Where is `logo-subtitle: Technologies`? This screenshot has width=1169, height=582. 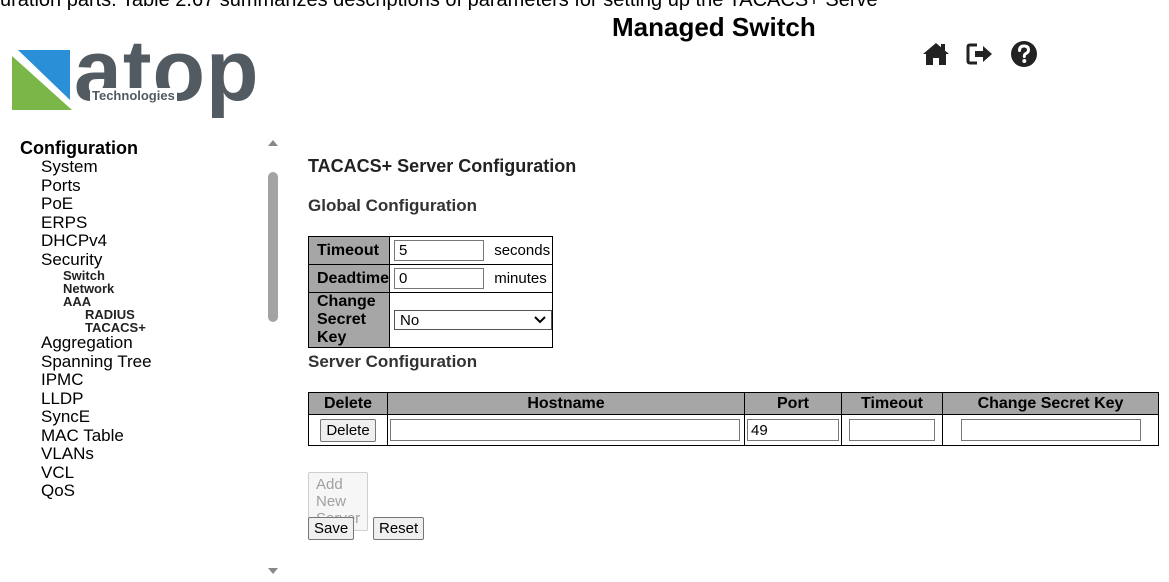 logo-subtitle: Technologies is located at coordinates (133, 95).